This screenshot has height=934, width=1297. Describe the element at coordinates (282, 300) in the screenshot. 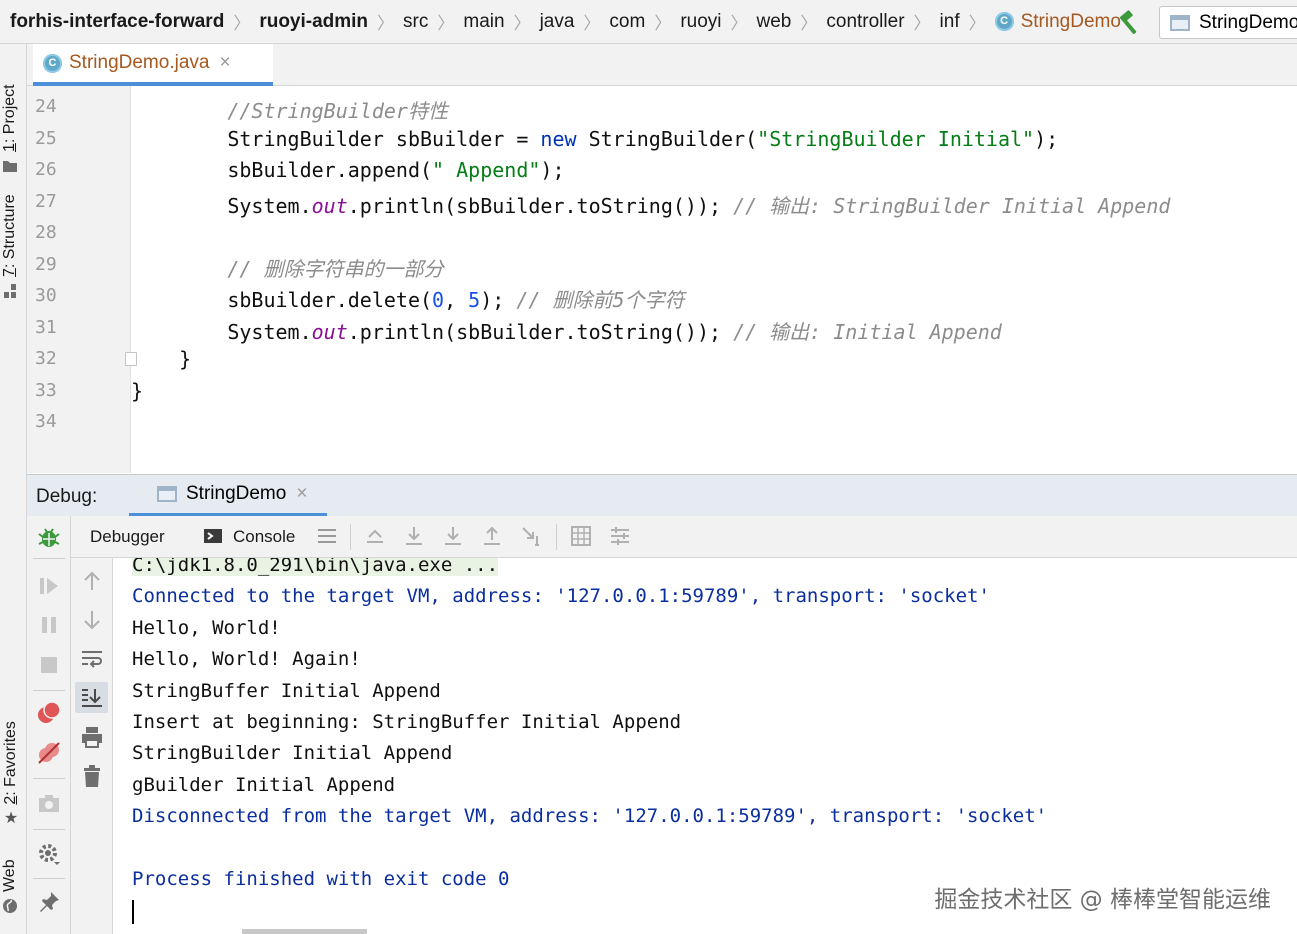

I see `code-text: sbBuilder.delete(` at that location.